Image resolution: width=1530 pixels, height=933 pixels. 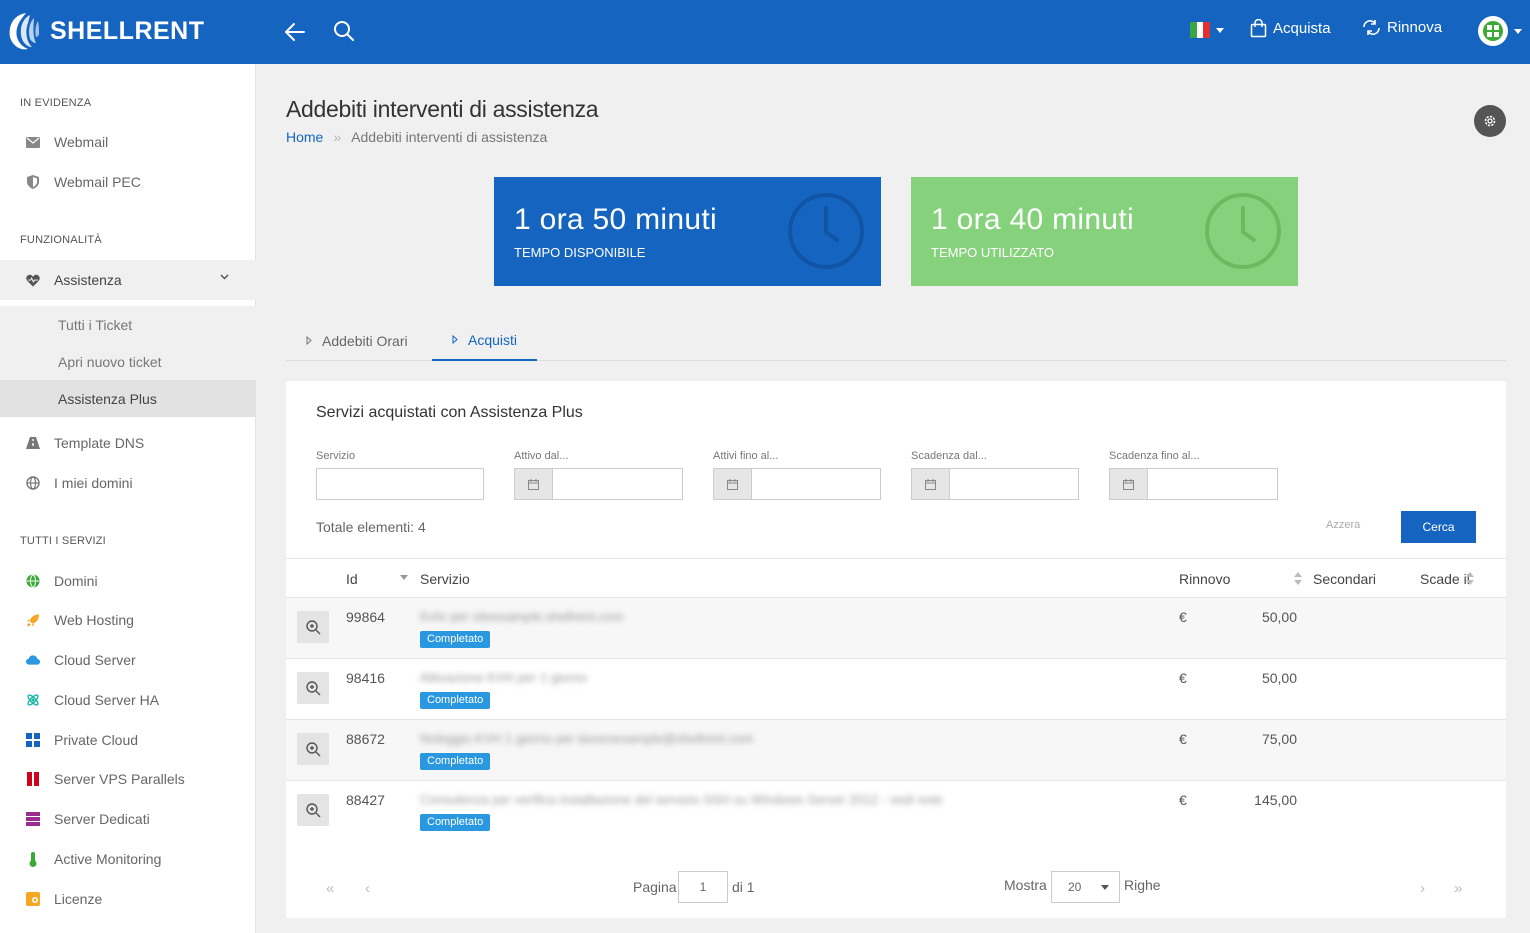 I want to click on settings-button, so click(x=1490, y=121).